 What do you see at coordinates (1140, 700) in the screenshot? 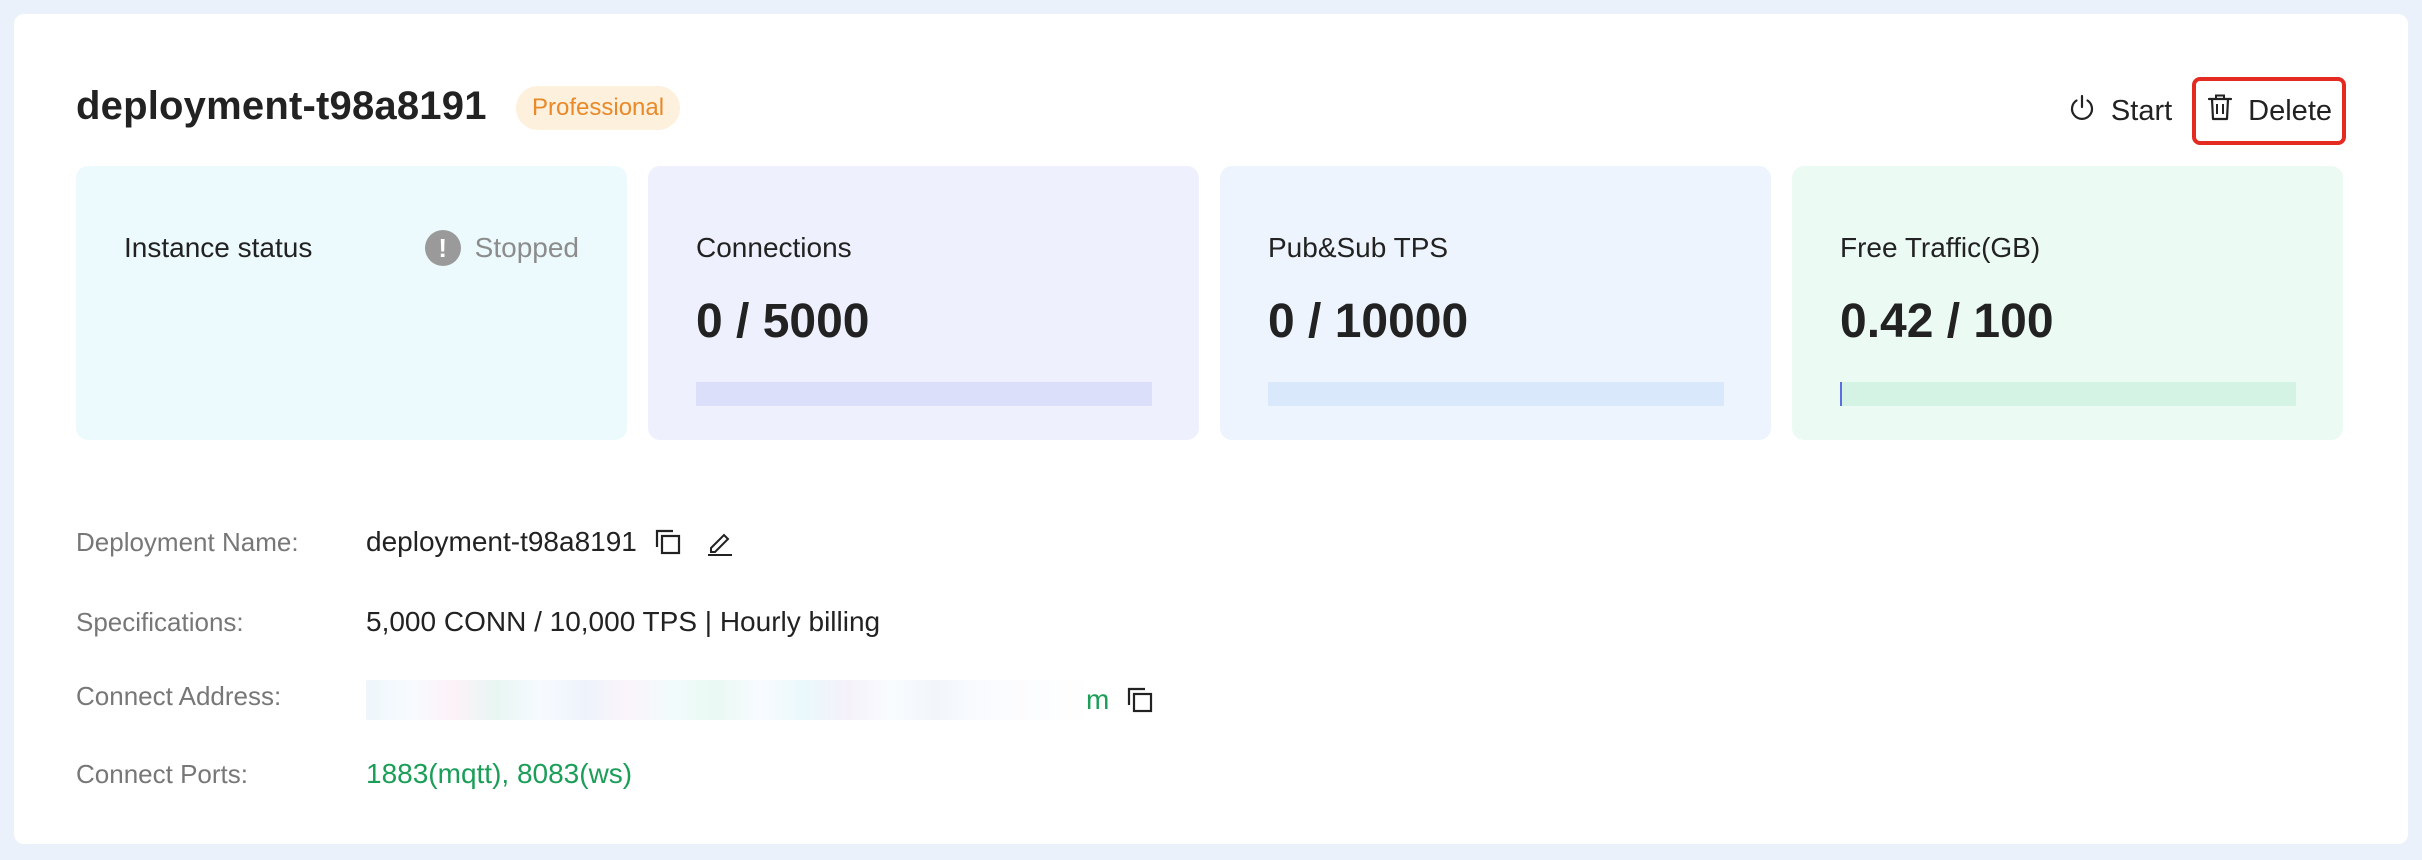
I see `copy-address-icon` at bounding box center [1140, 700].